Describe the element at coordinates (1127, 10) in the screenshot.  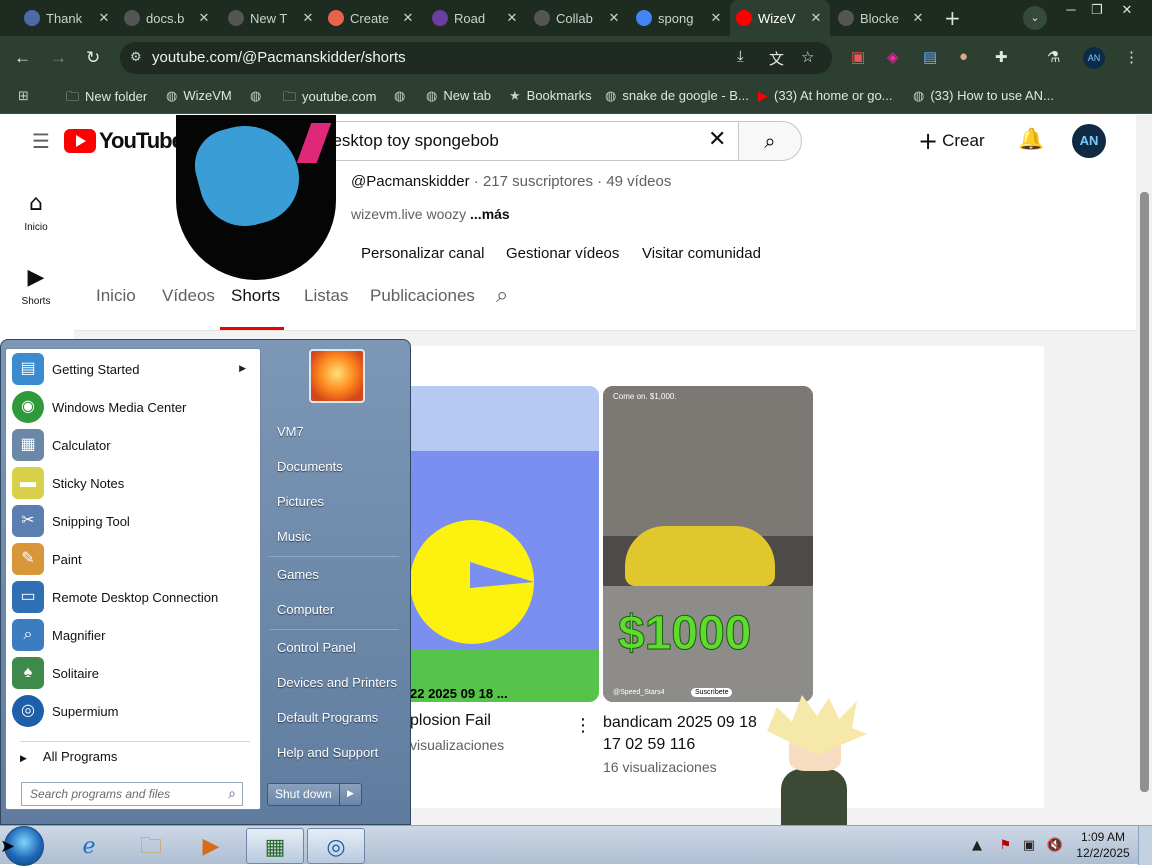
I see `close-window-button: ✕` at that location.